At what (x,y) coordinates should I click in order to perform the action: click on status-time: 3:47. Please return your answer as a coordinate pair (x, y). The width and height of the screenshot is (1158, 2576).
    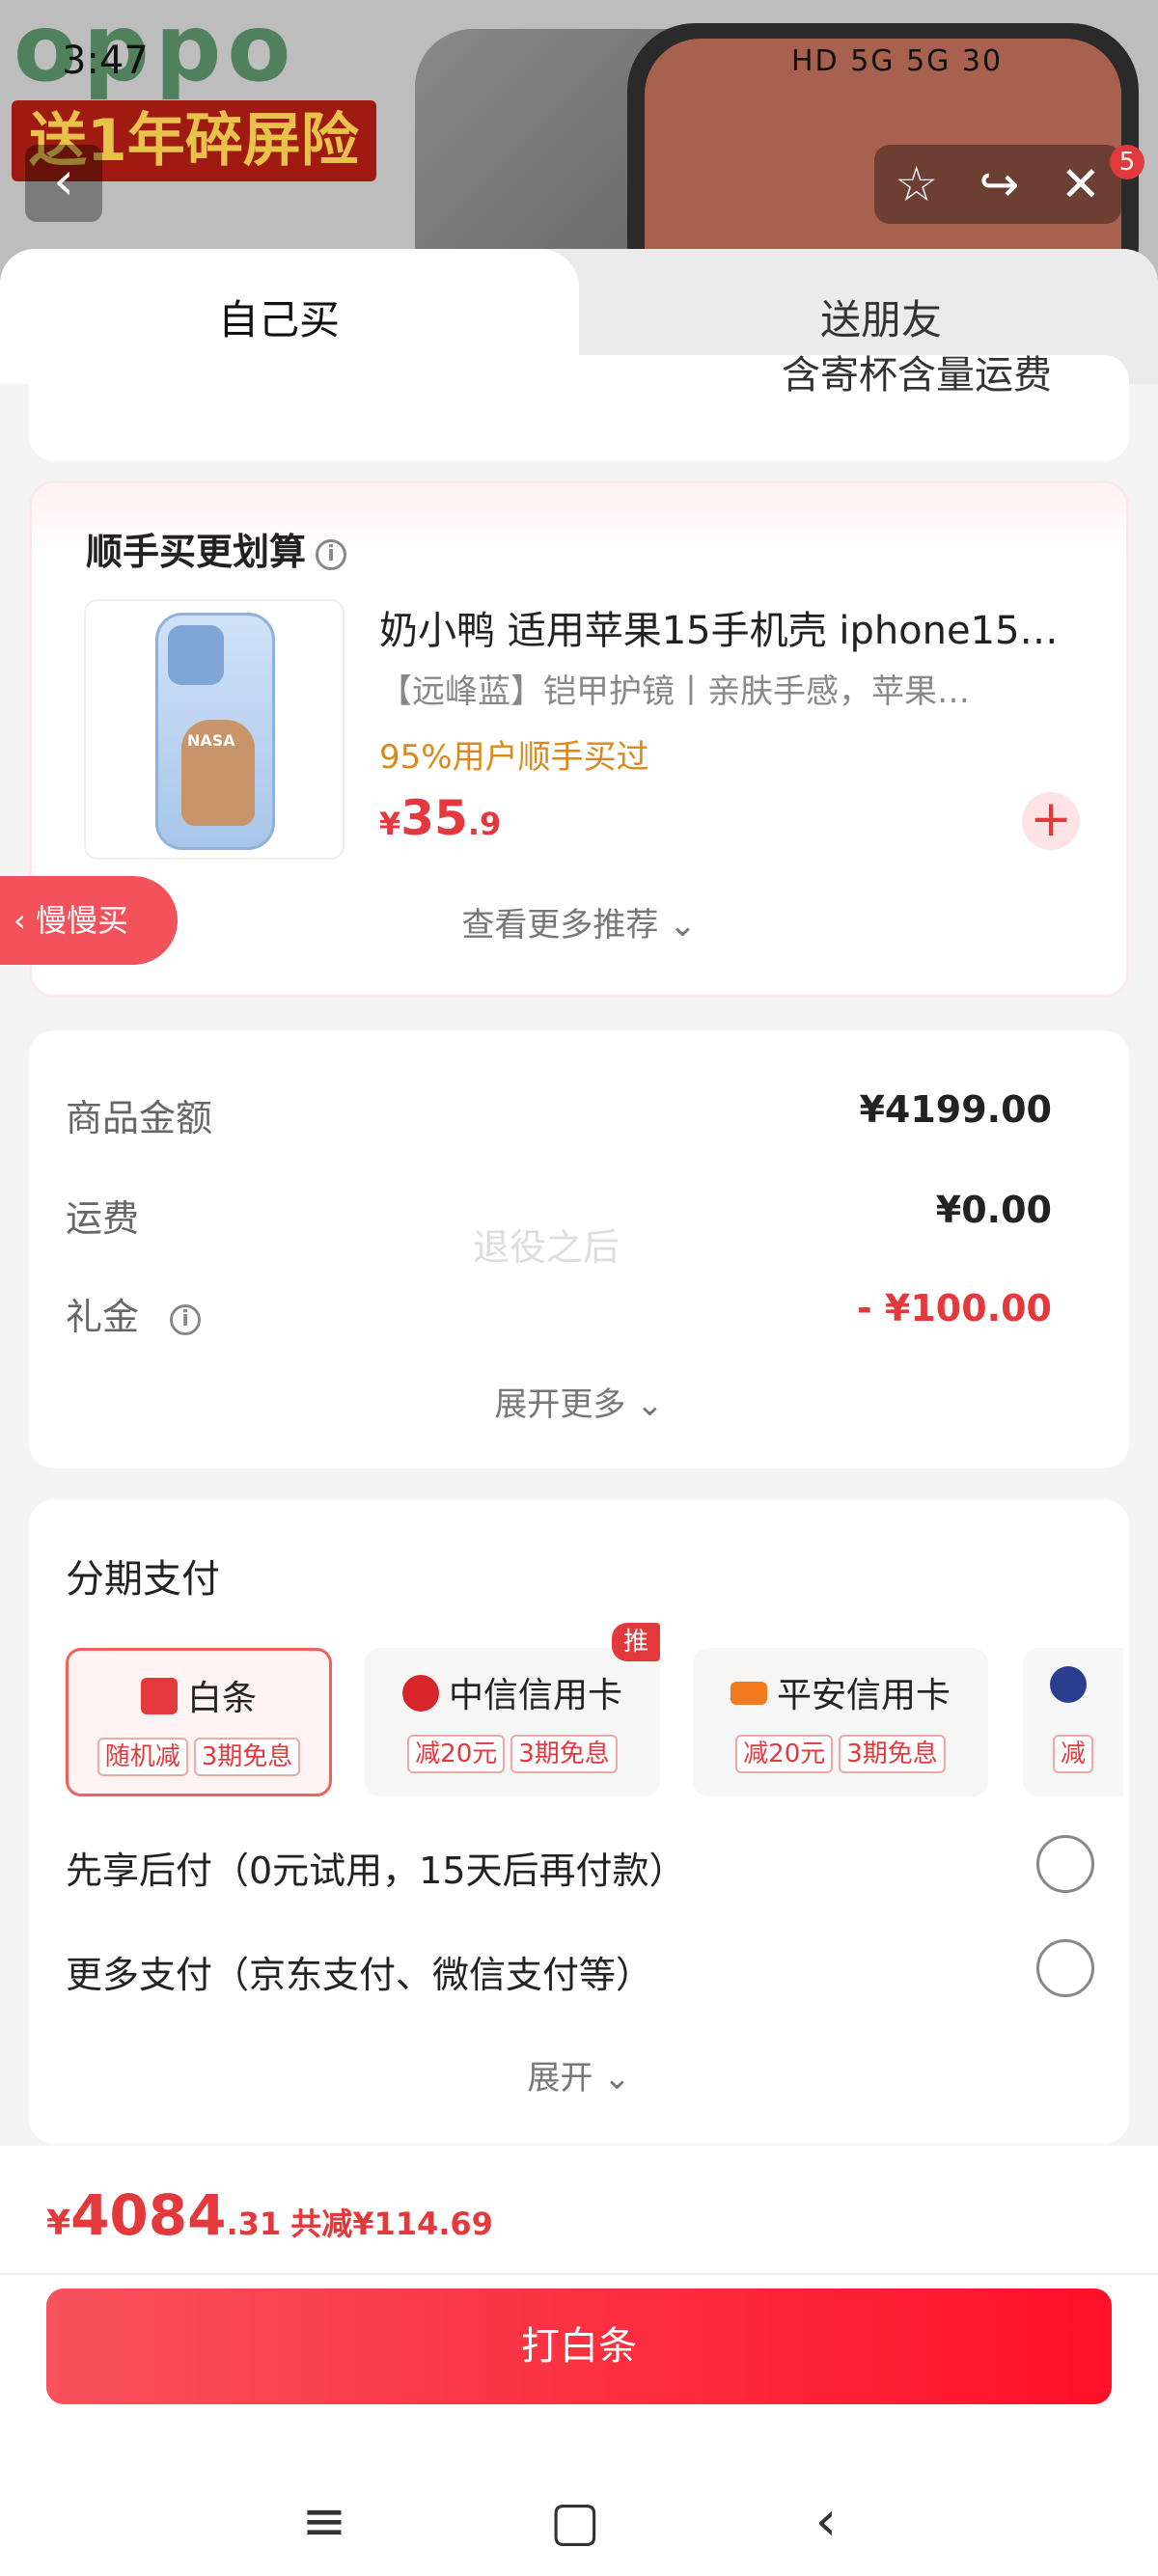
    Looking at the image, I should click on (105, 61).